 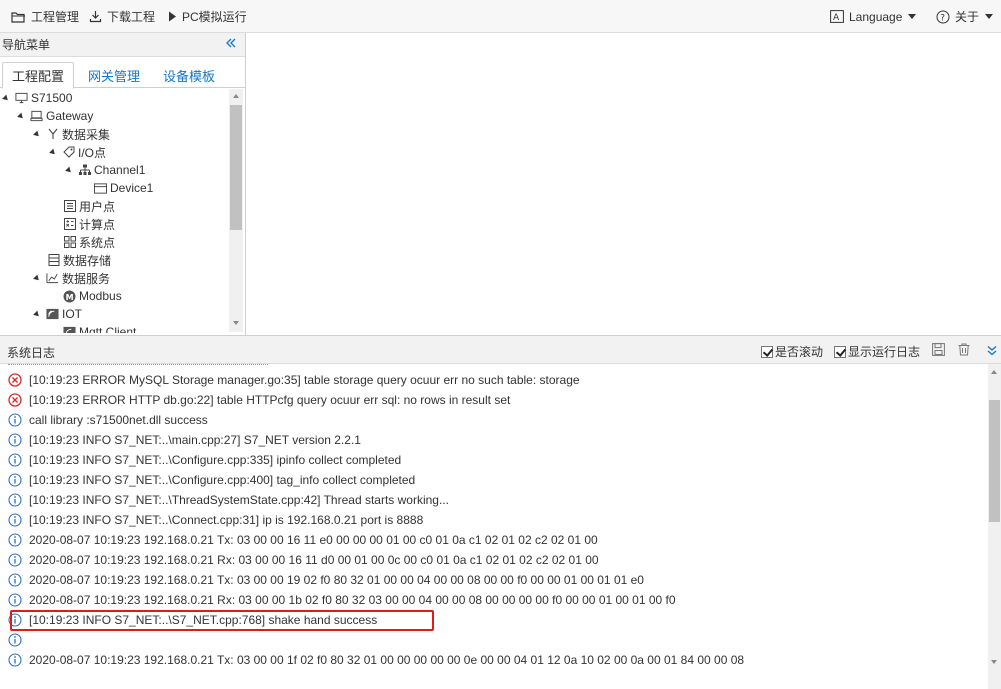 I want to click on tree-node-data-store: 数据存储, so click(x=79, y=260).